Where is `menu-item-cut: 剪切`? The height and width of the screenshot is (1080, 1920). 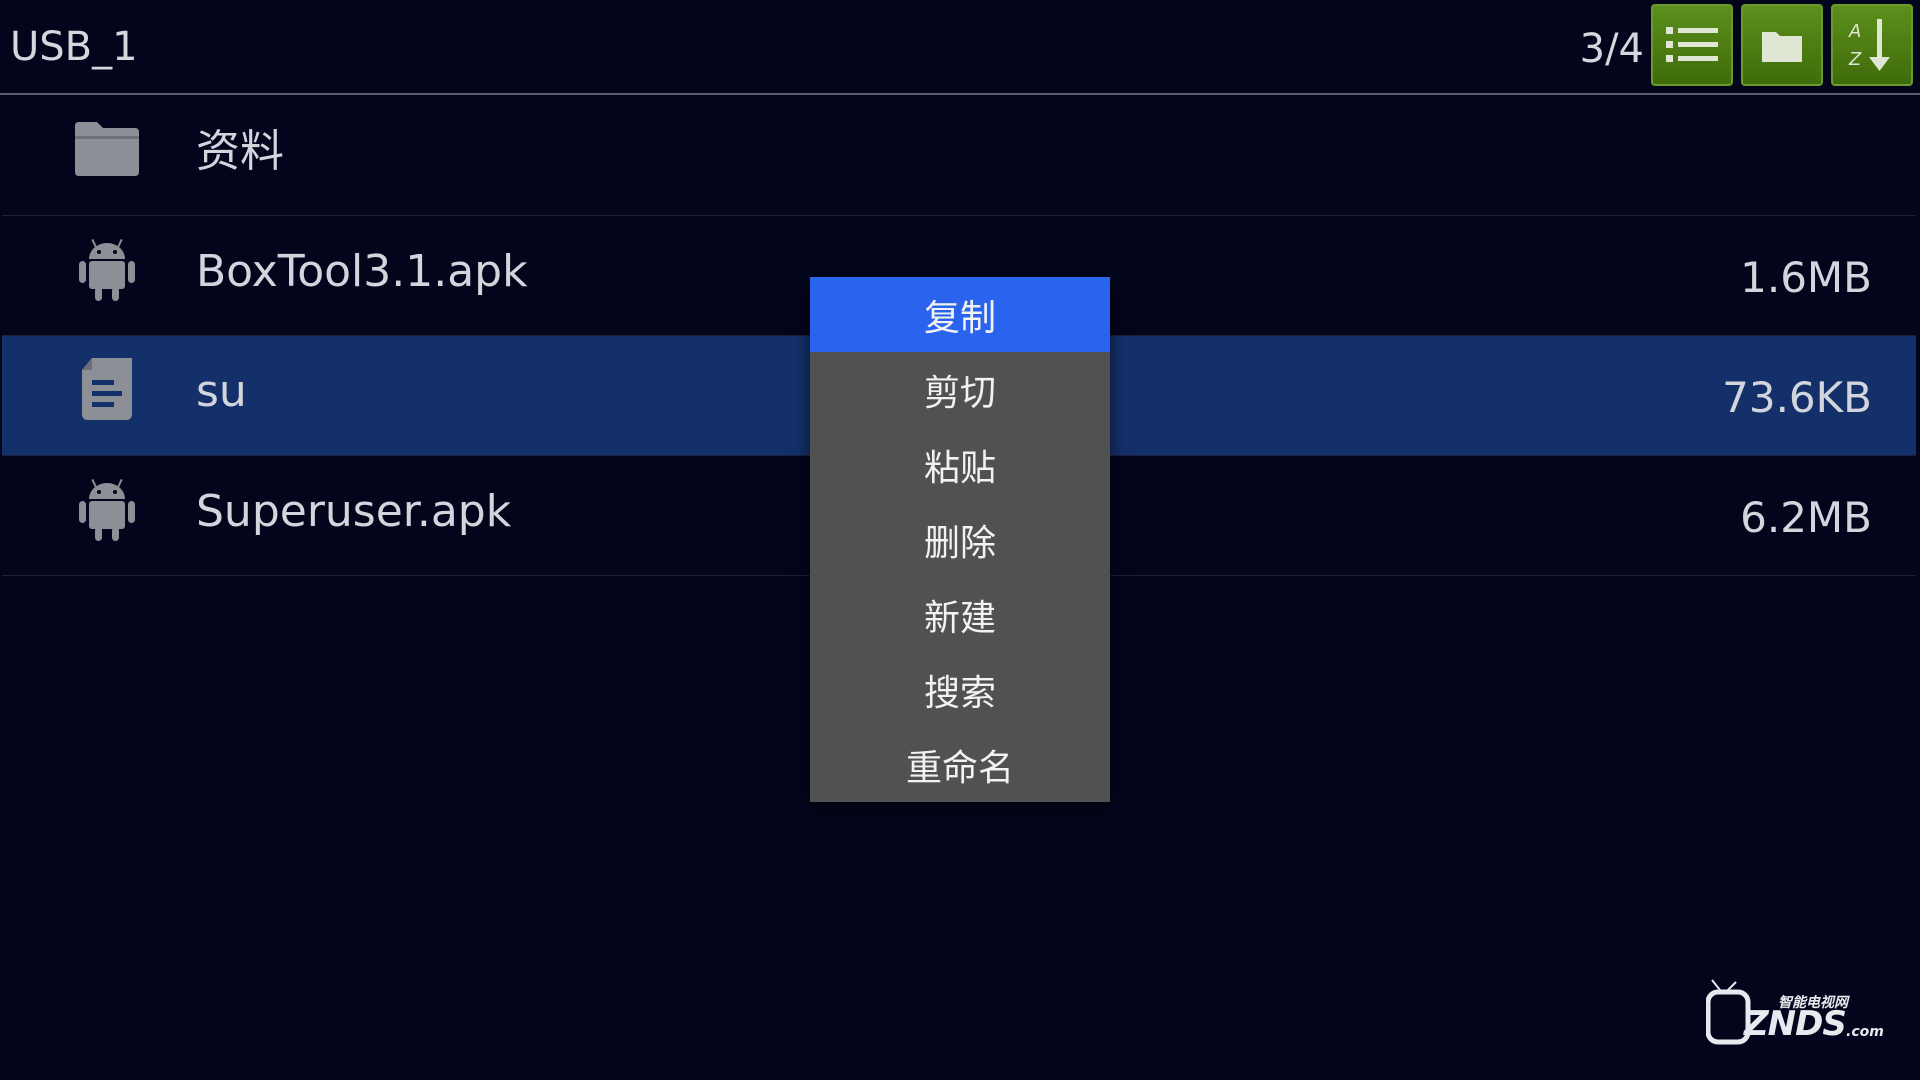
menu-item-cut: 剪切 is located at coordinates (960, 389).